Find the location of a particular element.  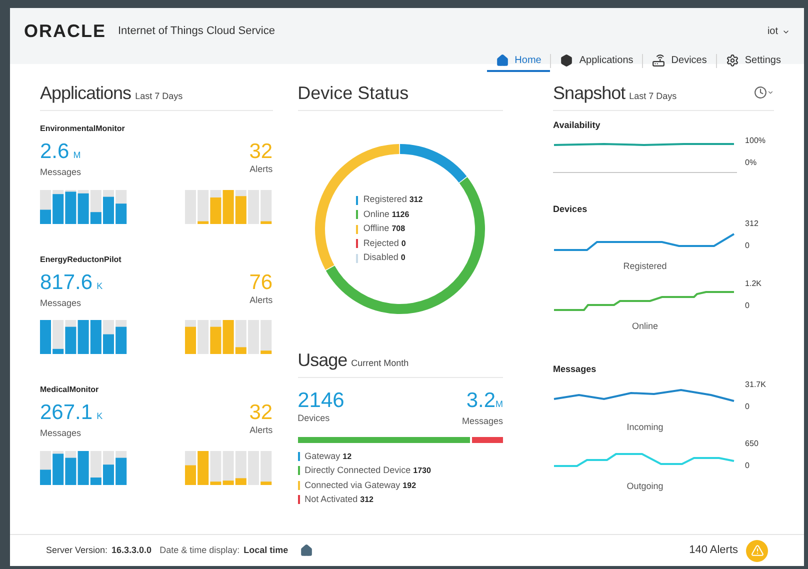

legend-label: Online 1126 is located at coordinates (386, 214).